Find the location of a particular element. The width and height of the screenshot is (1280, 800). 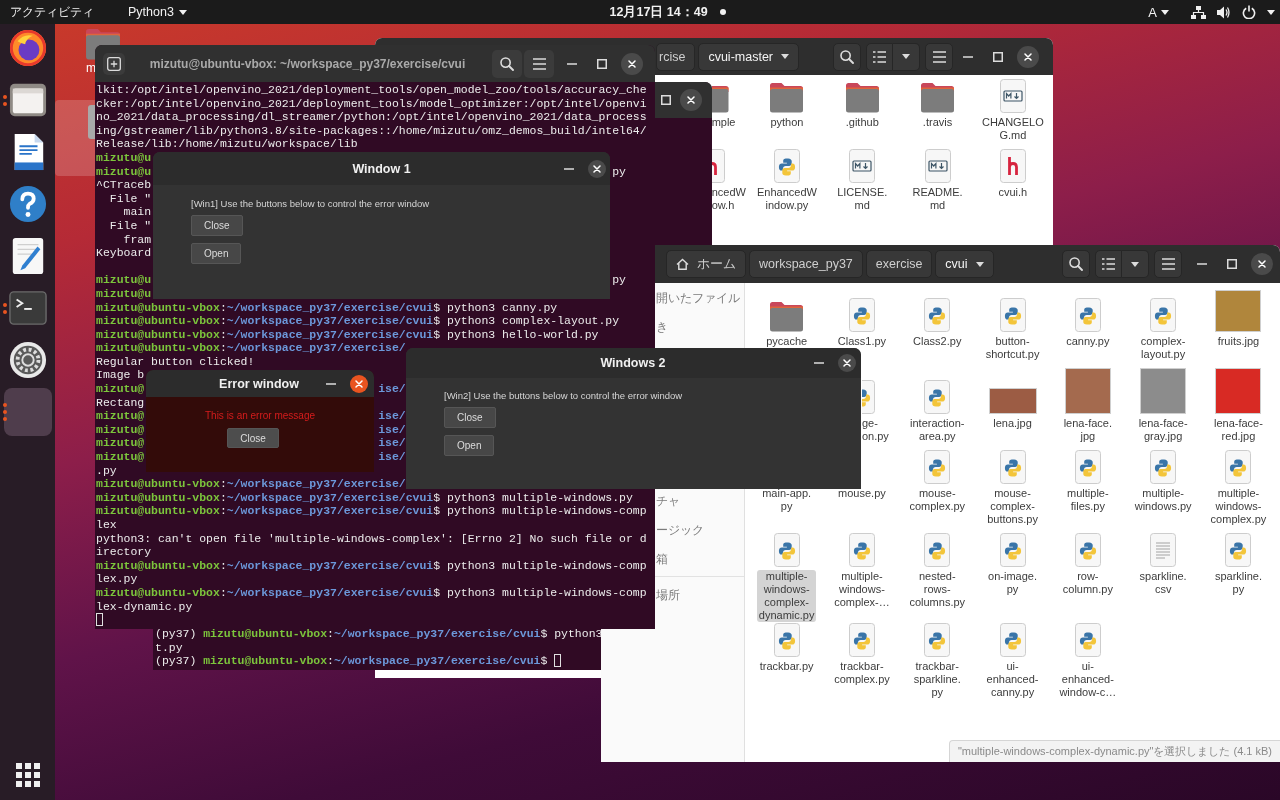

file-name: trackbar.py is located at coordinates (786, 666).